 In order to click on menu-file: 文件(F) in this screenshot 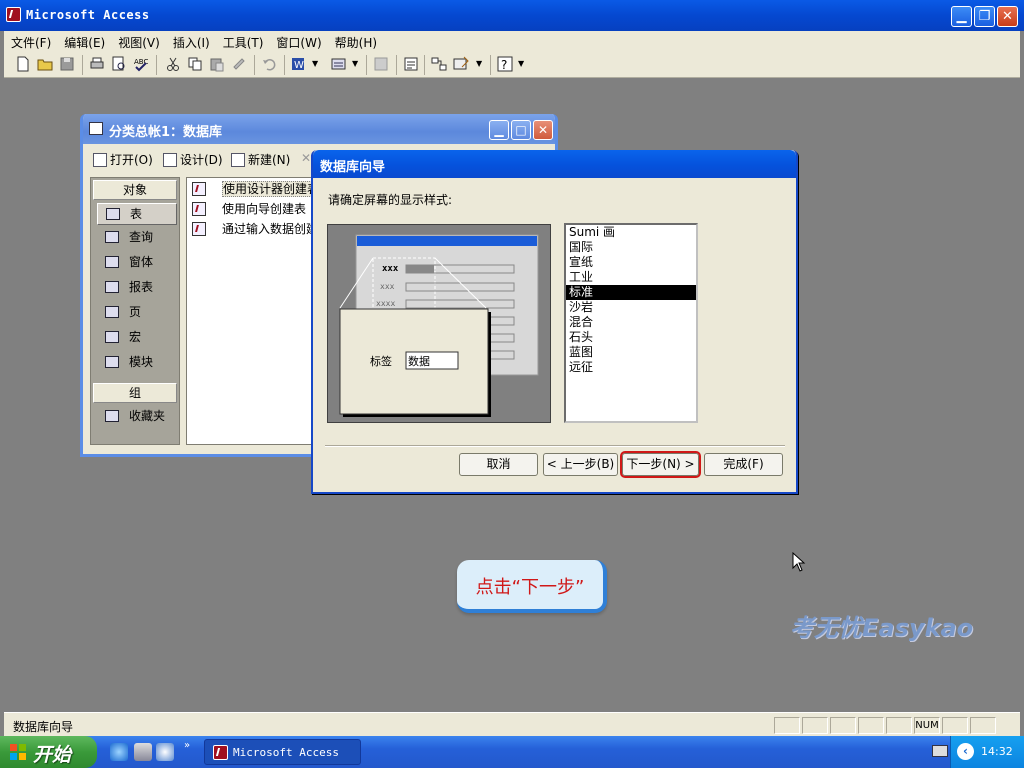, I will do `click(30, 41)`.